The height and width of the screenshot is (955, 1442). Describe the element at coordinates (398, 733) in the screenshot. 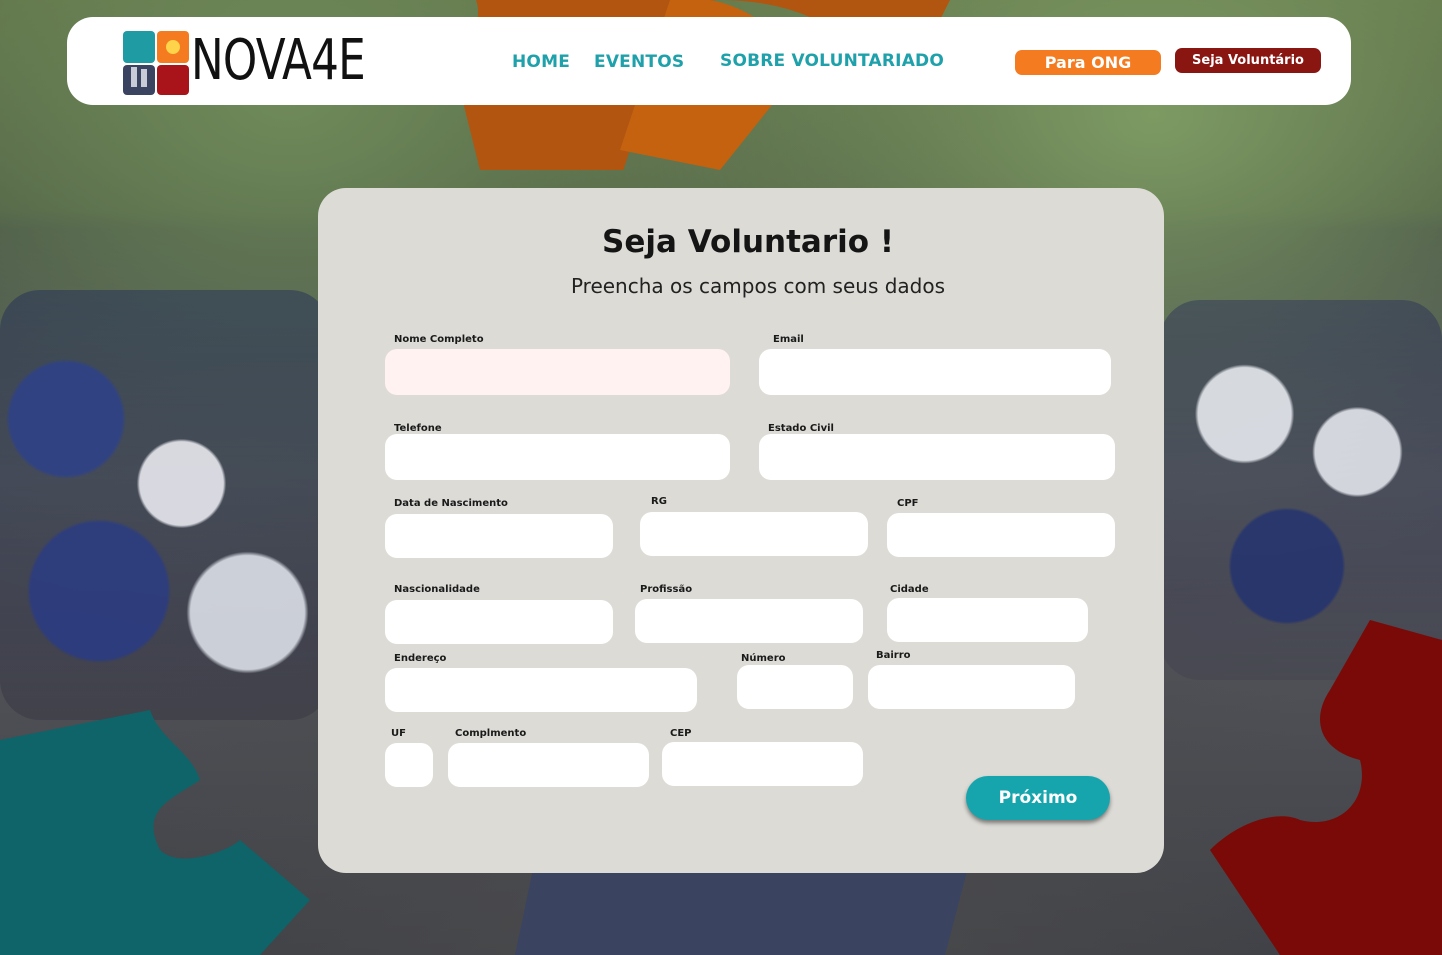

I see `uf-label: UF` at that location.